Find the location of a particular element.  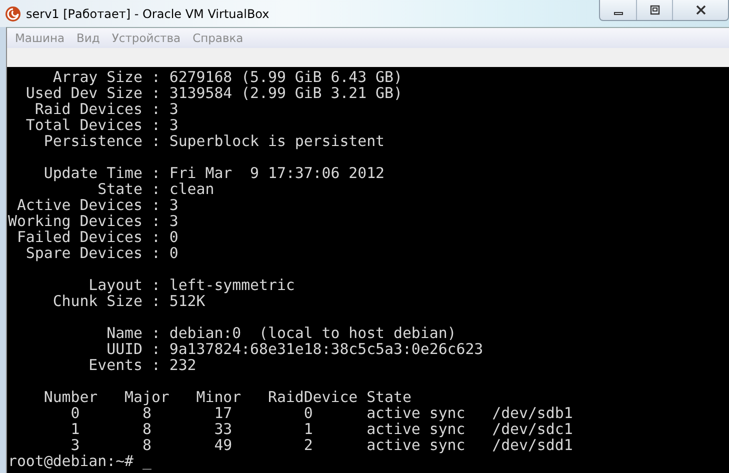

window-title: serv1 [Работает] - Oracle VM VirtualBox is located at coordinates (148, 13).